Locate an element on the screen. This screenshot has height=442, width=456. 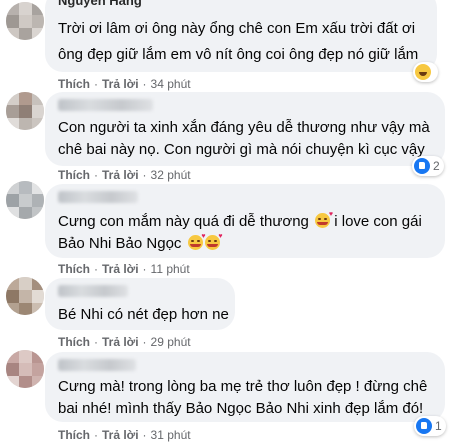
comment-text-line-2: Bảo Nhi Bảo Ngọc ♥ ♥ is located at coordinates (140, 243).